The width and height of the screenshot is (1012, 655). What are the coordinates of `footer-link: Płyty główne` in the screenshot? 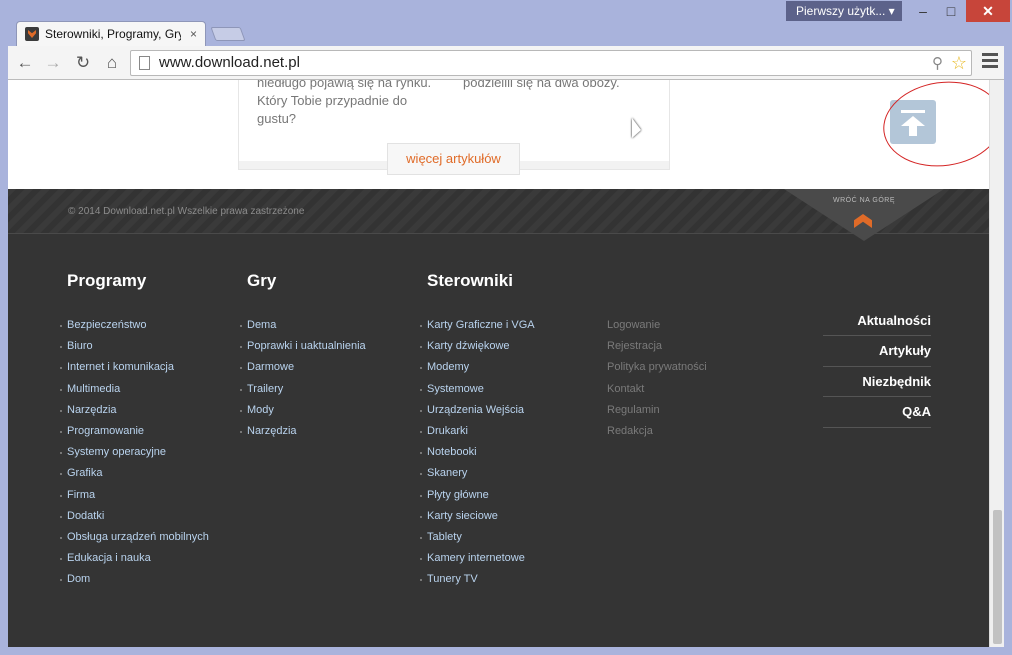 It's located at (477, 495).